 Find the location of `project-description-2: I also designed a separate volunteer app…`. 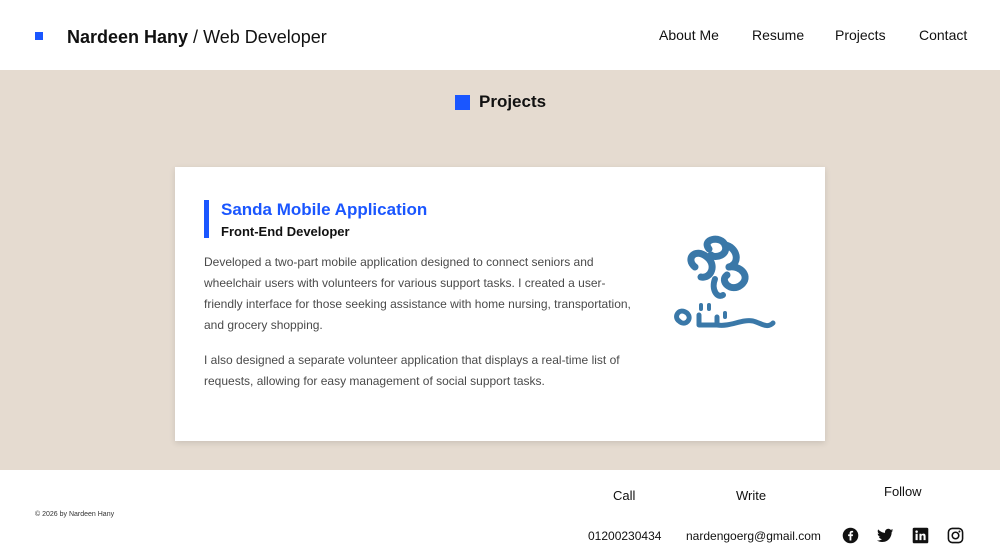

project-description-2: I also designed a separate volunteer app… is located at coordinates (412, 370).